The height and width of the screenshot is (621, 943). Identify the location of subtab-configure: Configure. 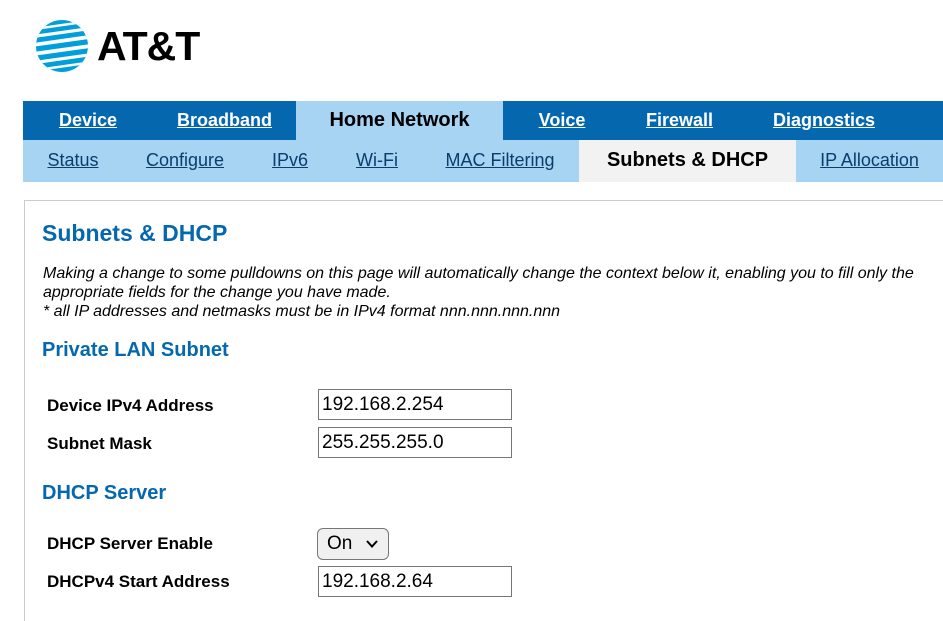
(185, 161).